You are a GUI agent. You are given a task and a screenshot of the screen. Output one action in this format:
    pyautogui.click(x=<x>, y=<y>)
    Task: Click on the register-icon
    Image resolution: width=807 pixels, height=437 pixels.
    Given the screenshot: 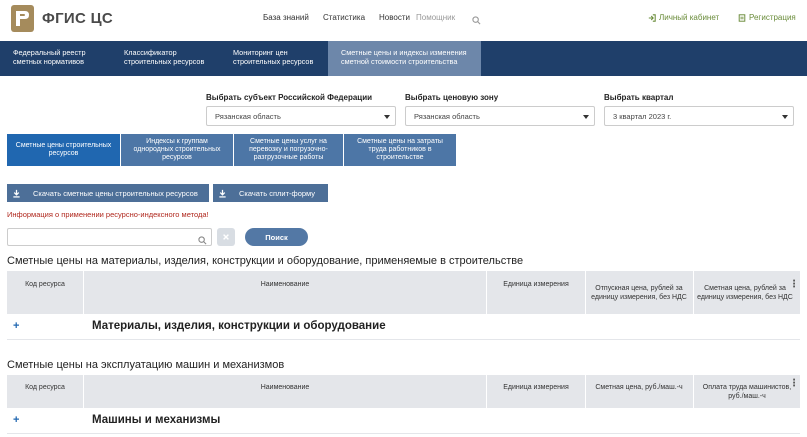 What is the action you would take?
    pyautogui.click(x=742, y=17)
    